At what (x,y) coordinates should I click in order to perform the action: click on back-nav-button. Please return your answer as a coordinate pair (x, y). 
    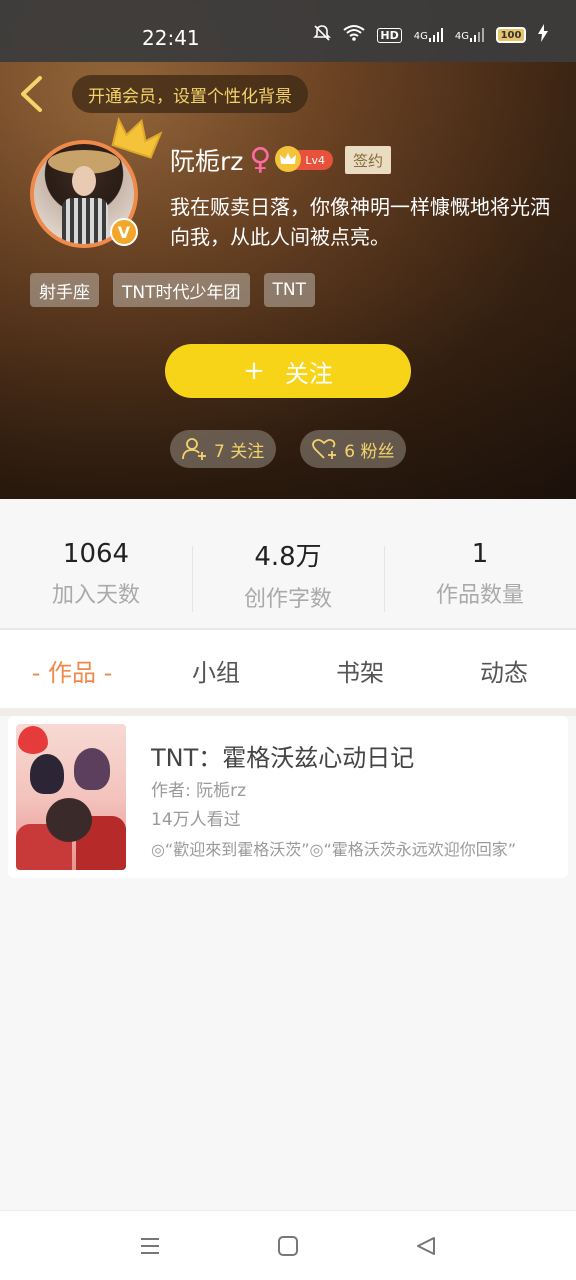
    Looking at the image, I should click on (426, 1246).